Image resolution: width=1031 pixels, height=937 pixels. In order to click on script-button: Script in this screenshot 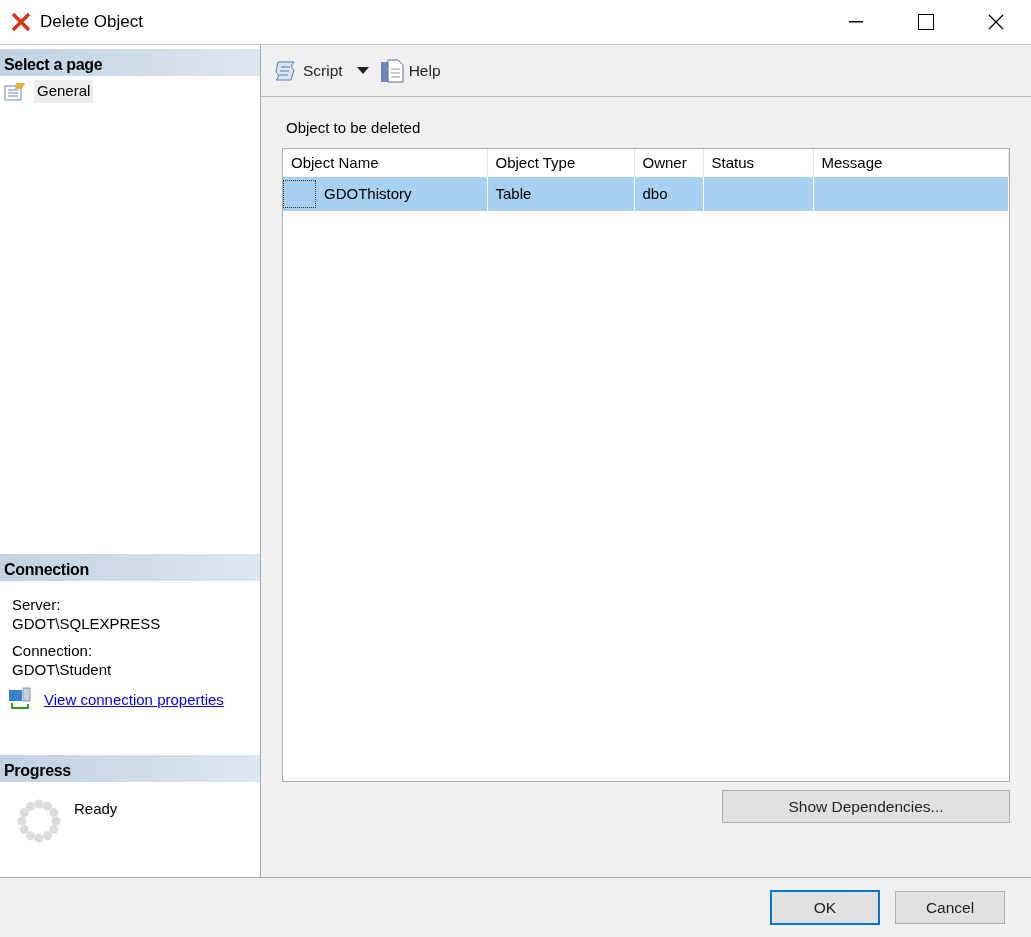, I will do `click(308, 70)`.